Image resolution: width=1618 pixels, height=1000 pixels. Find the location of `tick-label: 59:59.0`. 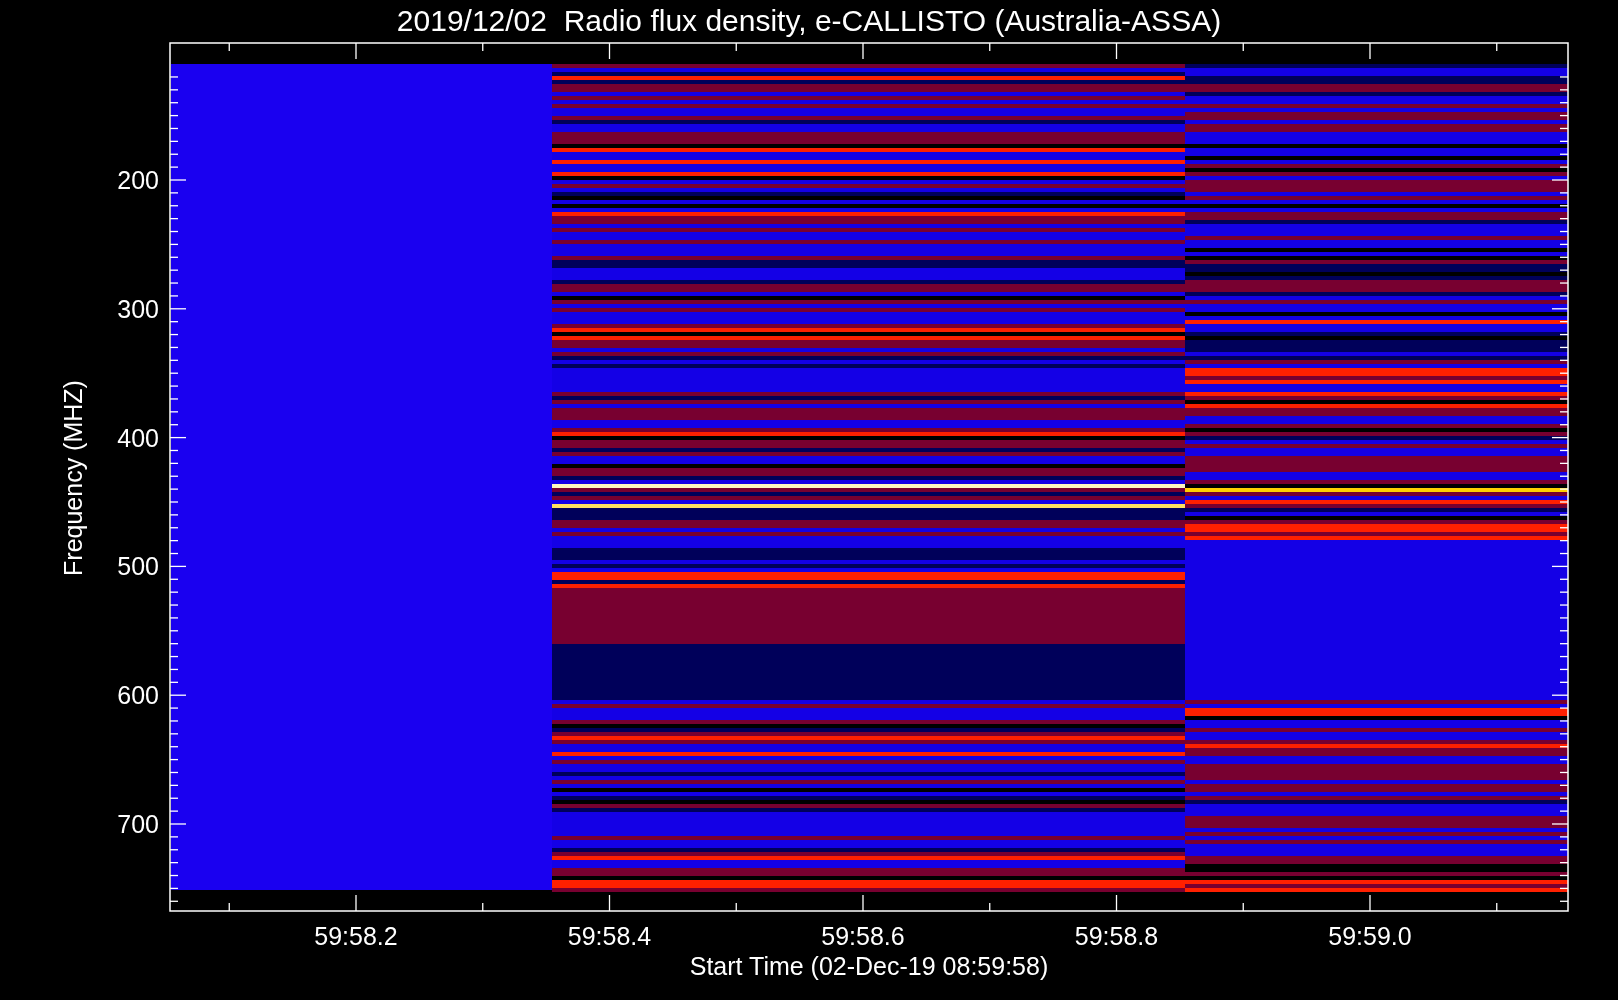

tick-label: 59:59.0 is located at coordinates (1370, 936).